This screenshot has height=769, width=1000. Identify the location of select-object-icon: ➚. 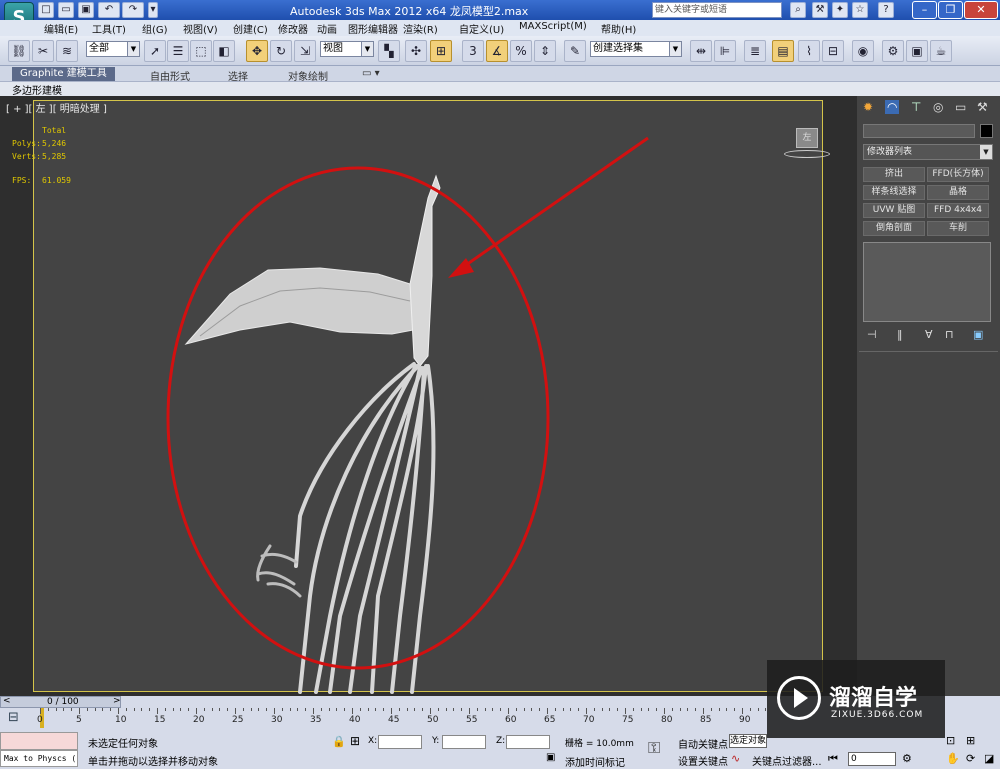
(155, 51).